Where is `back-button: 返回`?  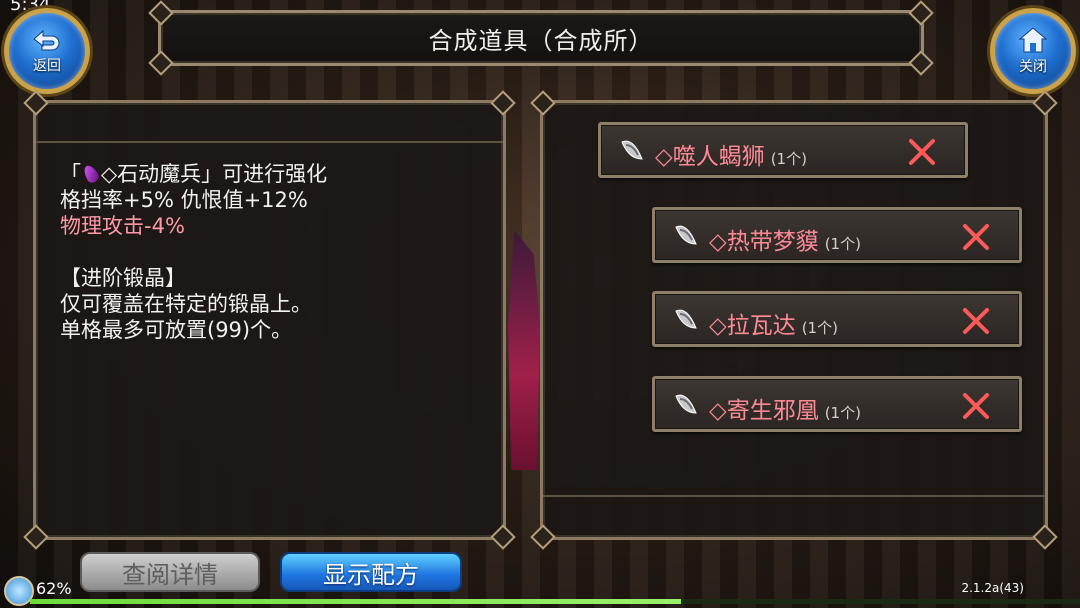 back-button: 返回 is located at coordinates (47, 51).